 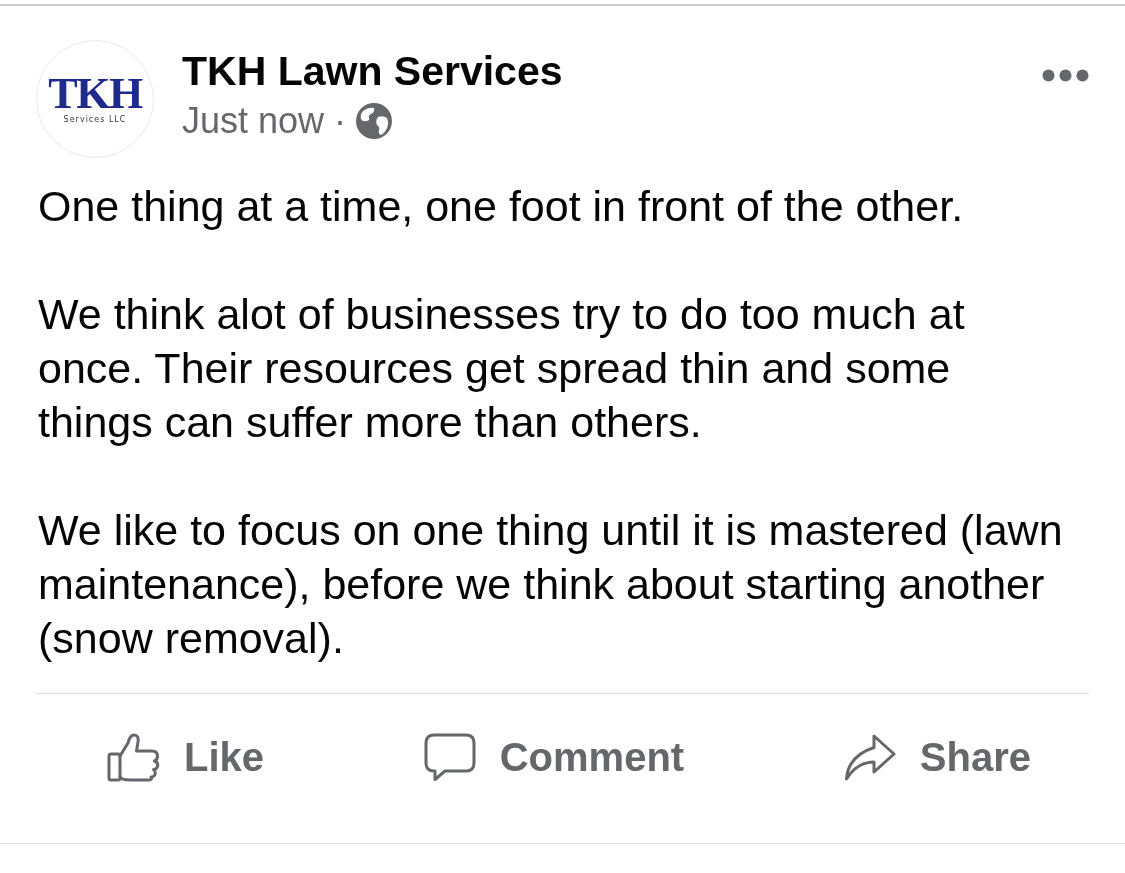 I want to click on thumbs-up-icon, so click(x=134, y=757).